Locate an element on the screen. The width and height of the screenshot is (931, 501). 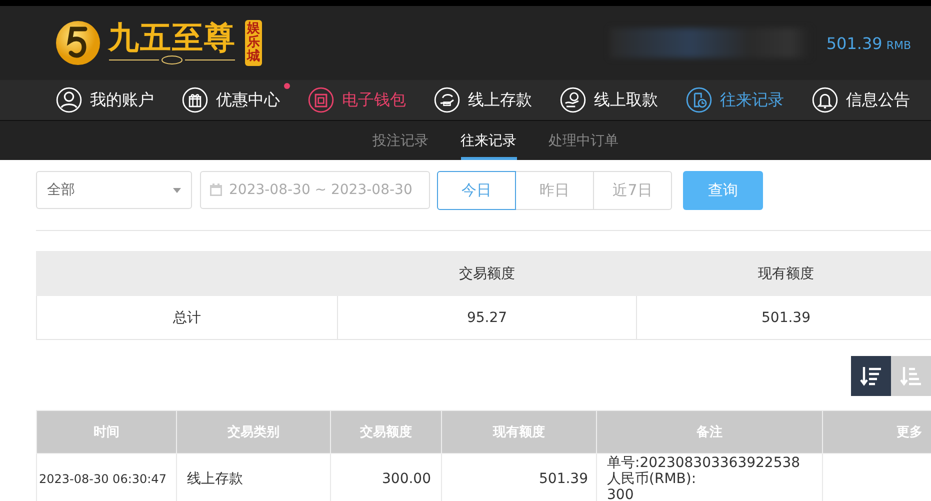
record-icon is located at coordinates (699, 100).